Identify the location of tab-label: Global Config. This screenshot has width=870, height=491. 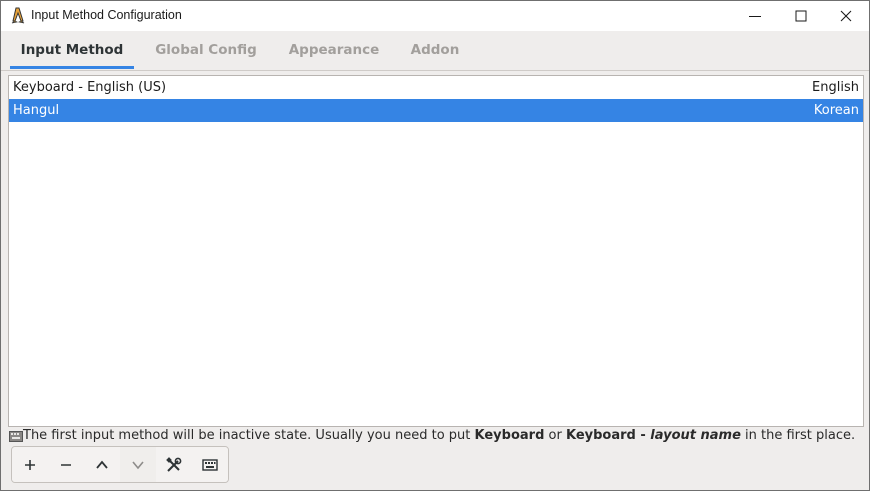
(206, 50).